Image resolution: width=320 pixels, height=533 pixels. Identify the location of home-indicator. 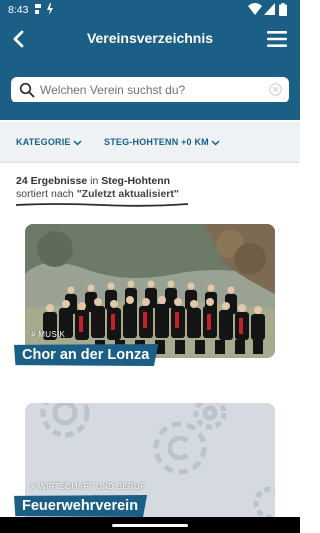
(150, 525).